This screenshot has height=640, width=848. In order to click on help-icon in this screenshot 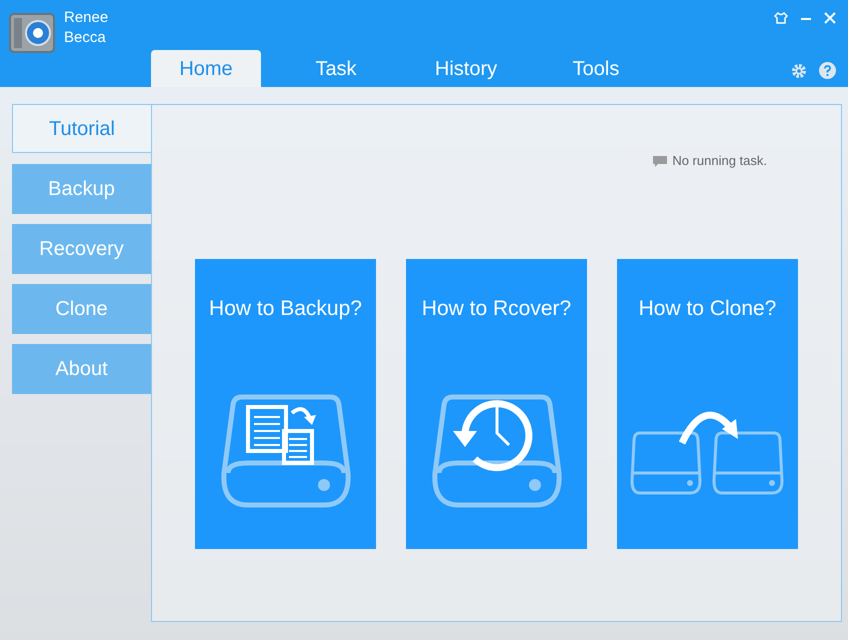, I will do `click(827, 70)`.